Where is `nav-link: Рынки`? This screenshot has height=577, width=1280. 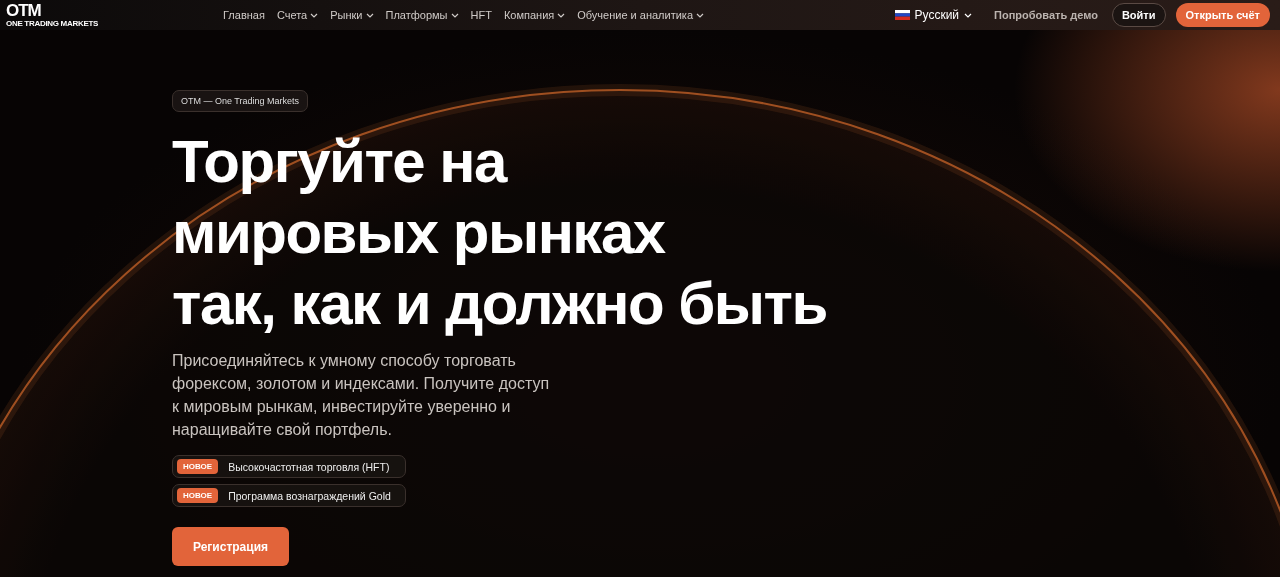 nav-link: Рынки is located at coordinates (352, 15).